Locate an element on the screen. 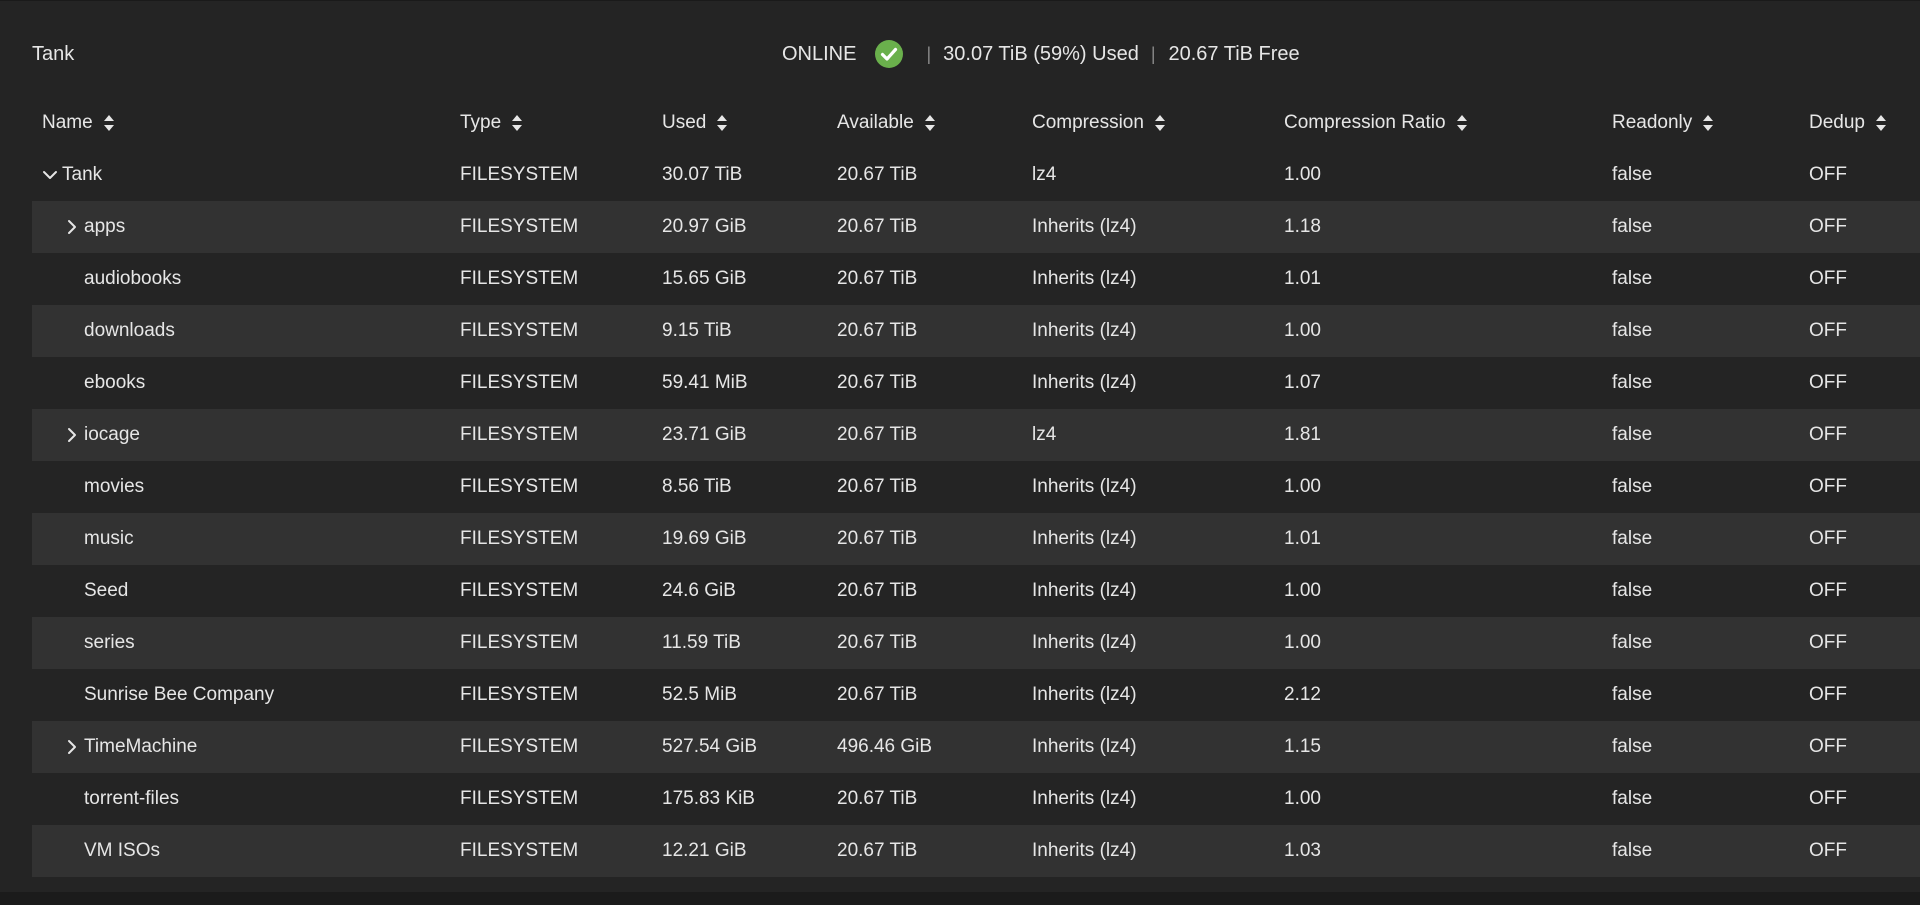  cell-compression-ratio: 1.00 is located at coordinates (1302, 174).